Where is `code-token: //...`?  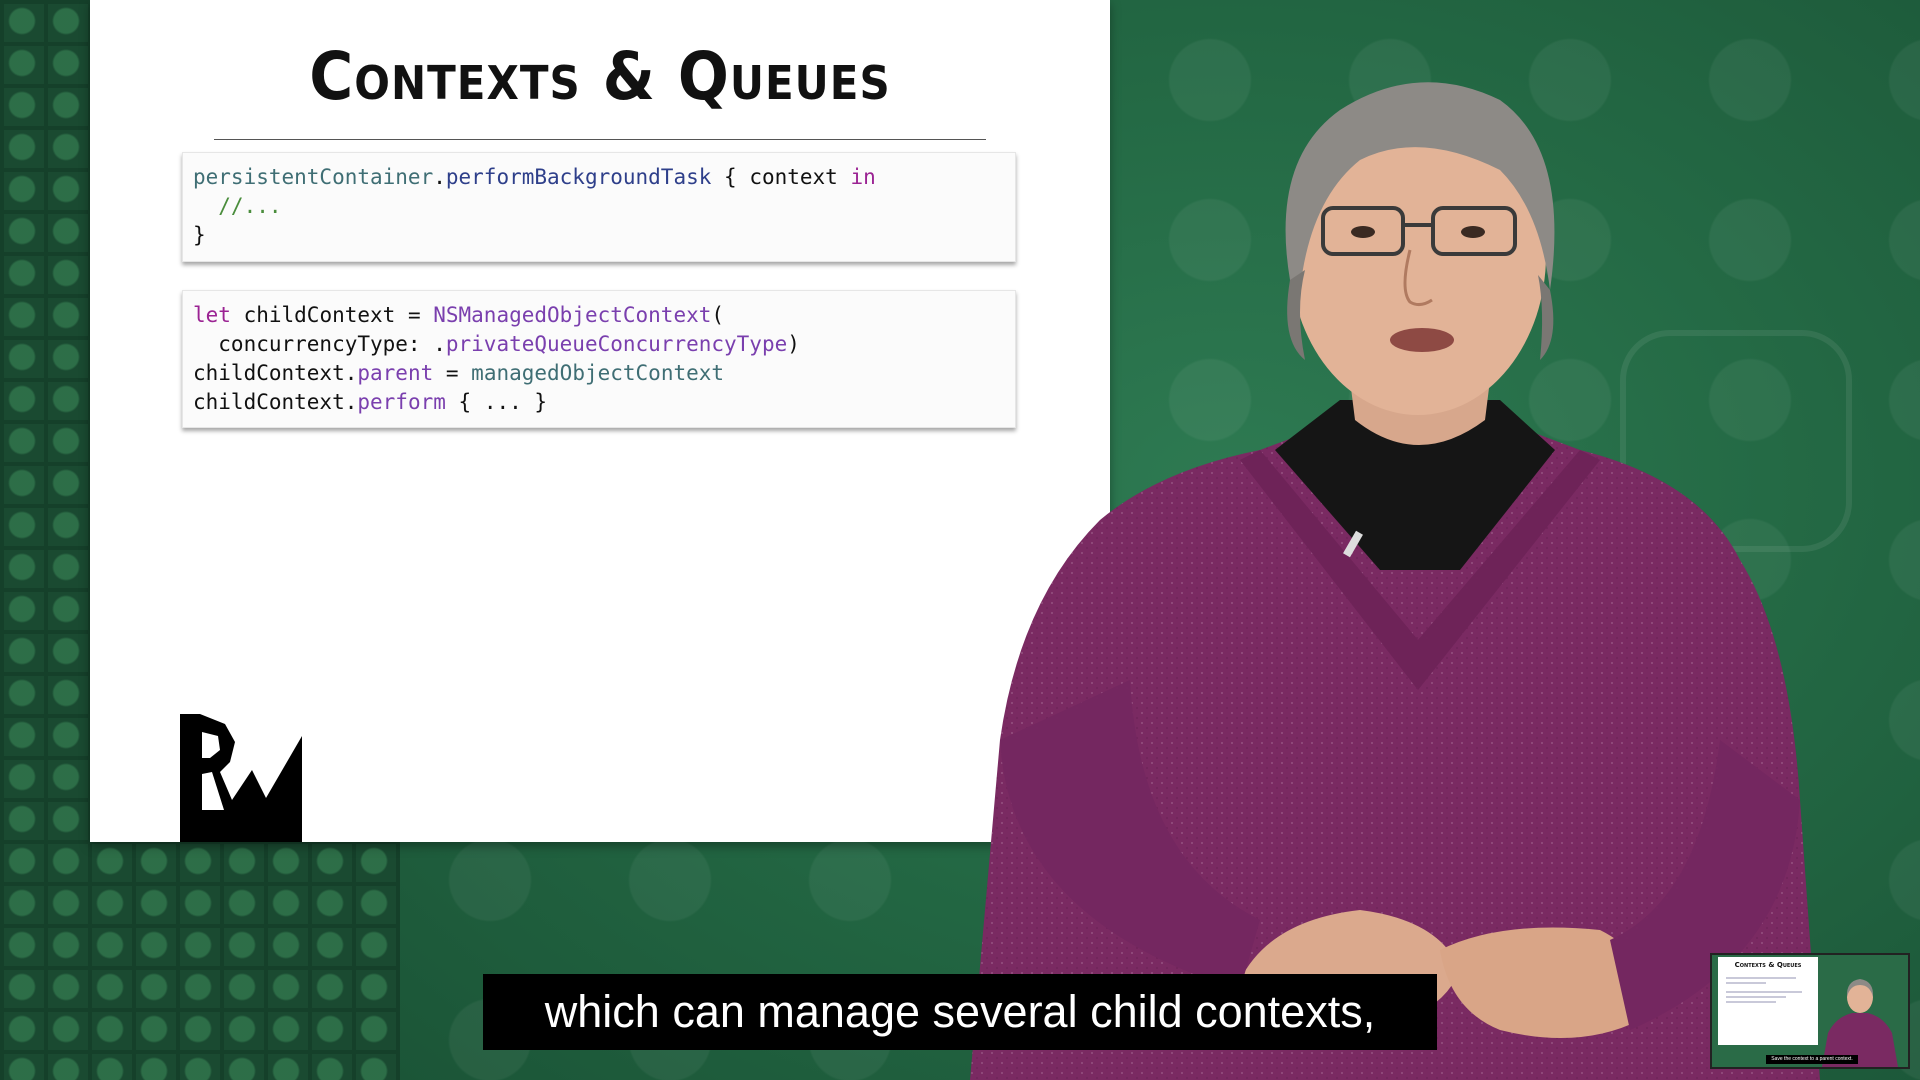 code-token: //... is located at coordinates (237, 206).